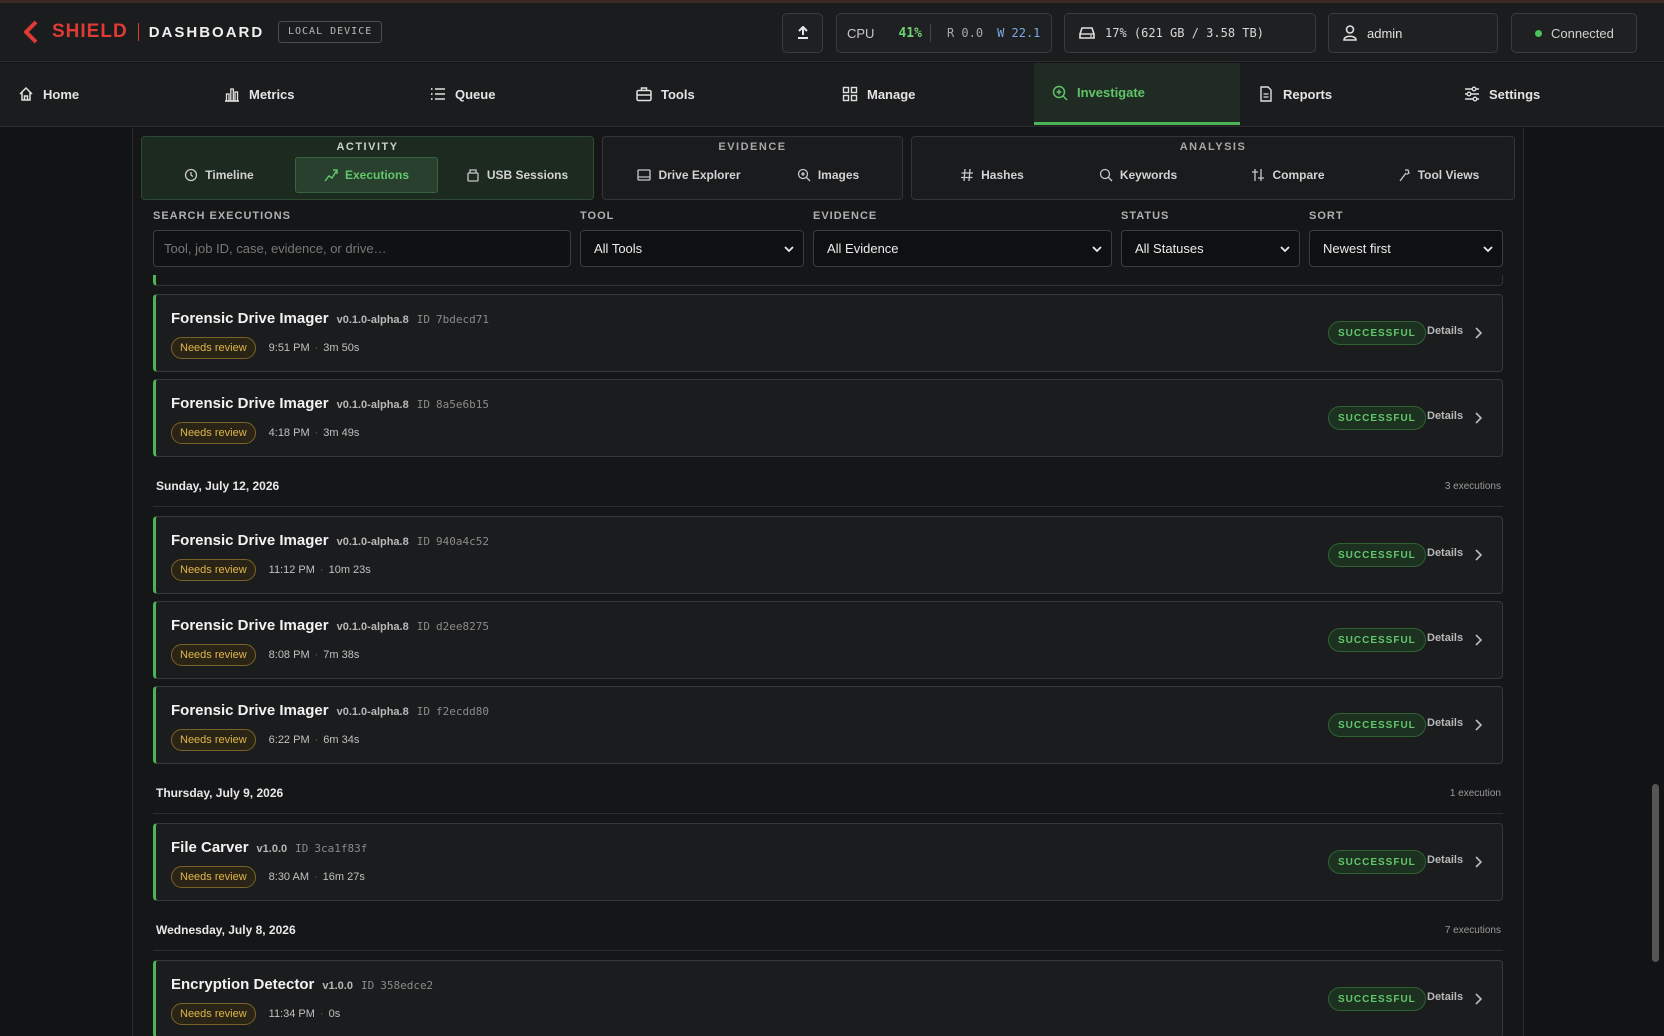  Describe the element at coordinates (309, 94) in the screenshot. I see `nav-metrics: Metrics` at that location.